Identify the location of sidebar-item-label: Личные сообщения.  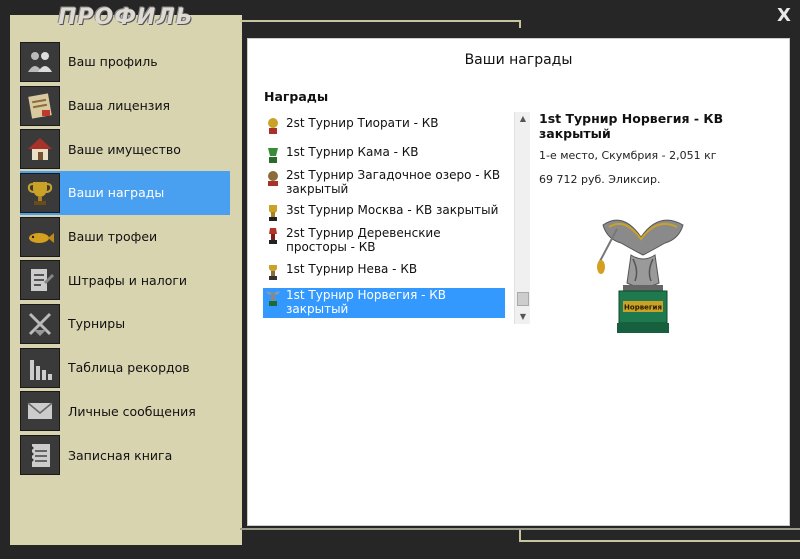
(132, 411).